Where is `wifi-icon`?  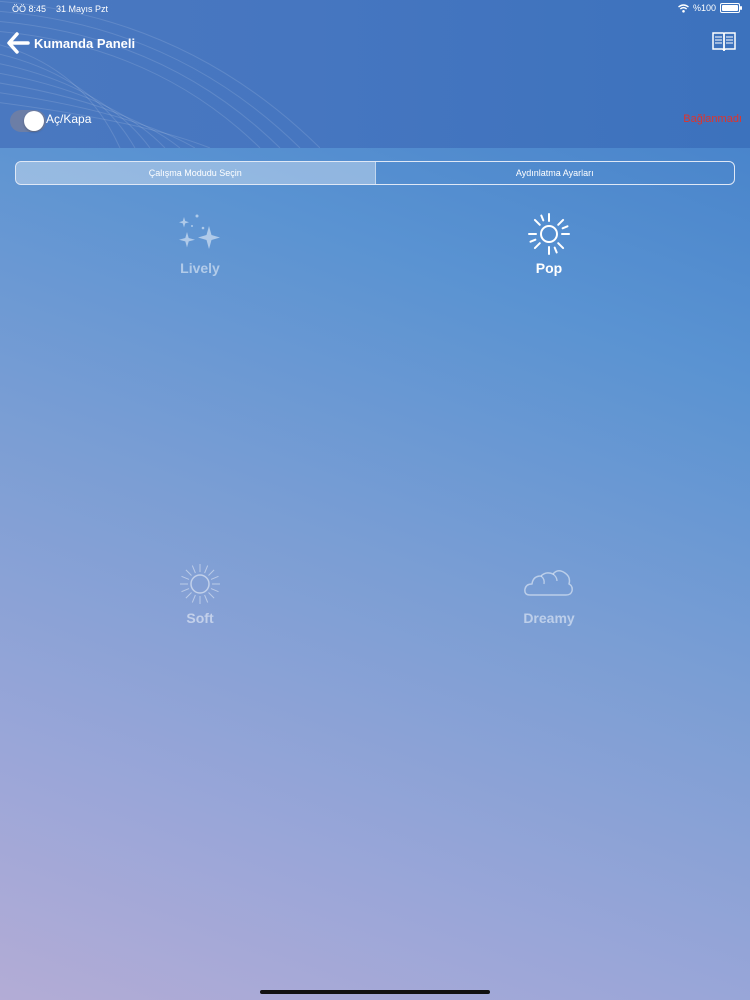
wifi-icon is located at coordinates (683, 8).